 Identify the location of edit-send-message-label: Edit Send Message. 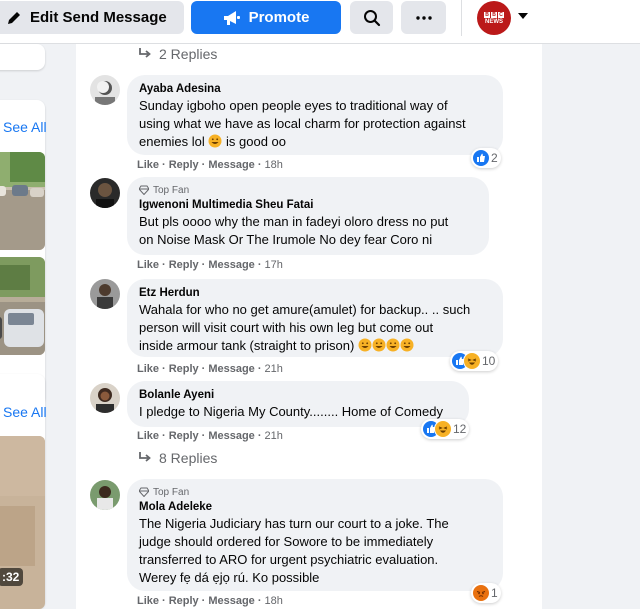
(98, 17).